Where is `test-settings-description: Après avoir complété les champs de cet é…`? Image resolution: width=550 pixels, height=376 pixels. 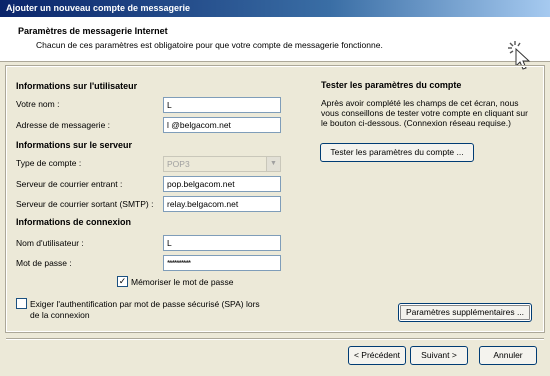
test-settings-description: Après avoir complété les champs de cet é… is located at coordinates (424, 113).